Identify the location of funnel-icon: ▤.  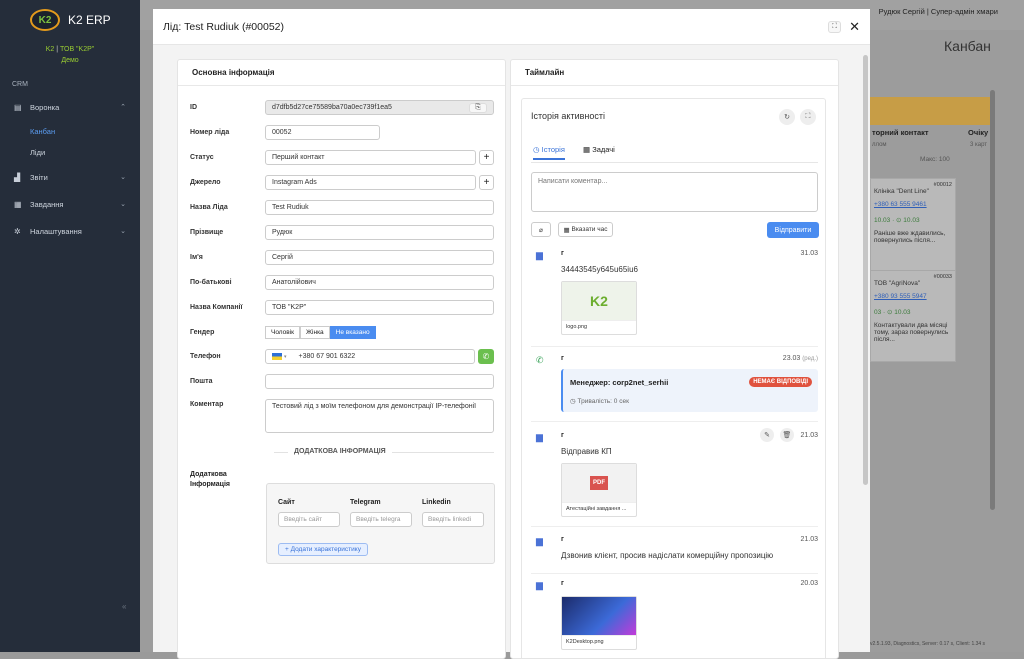
(18, 107).